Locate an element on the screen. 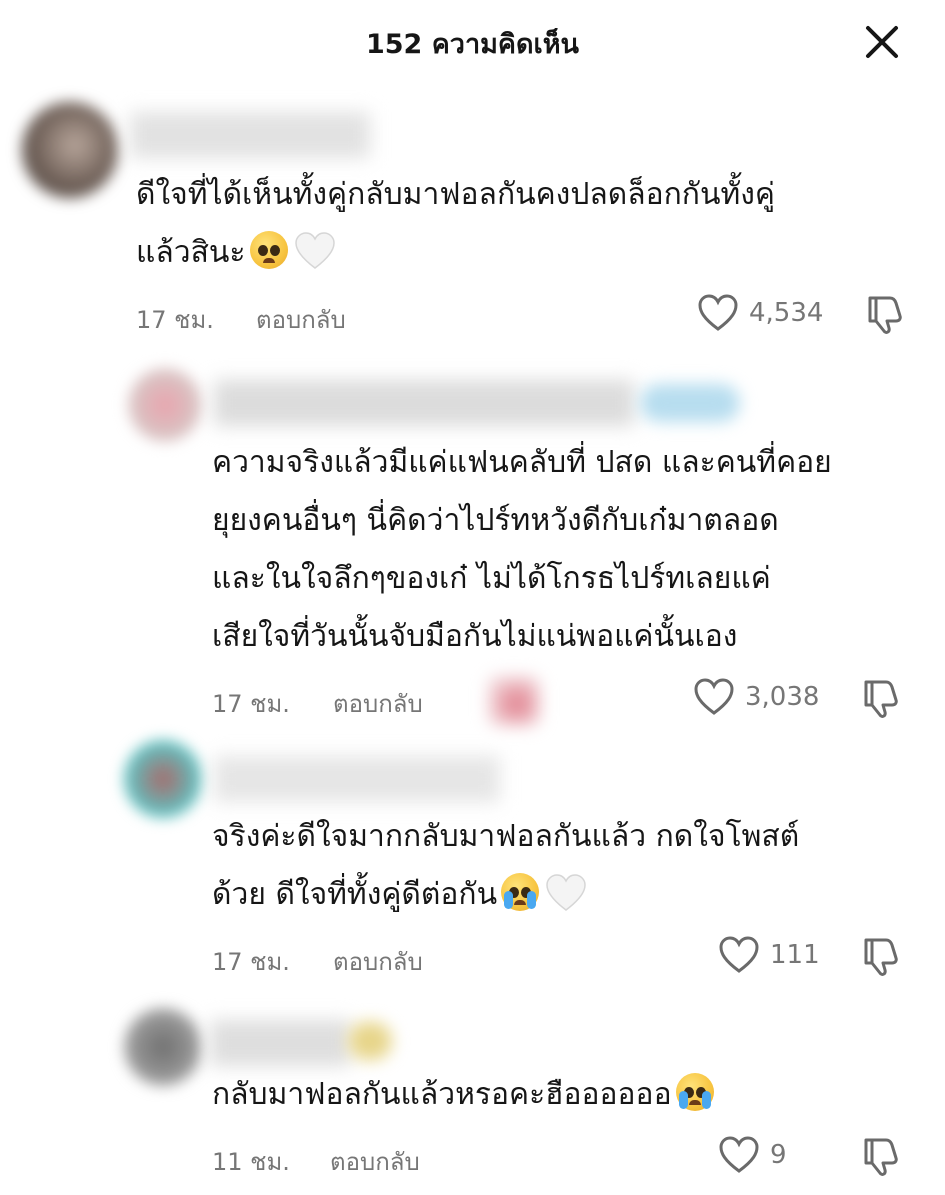 The height and width of the screenshot is (1195, 945). like-count: 9 is located at coordinates (778, 1155).